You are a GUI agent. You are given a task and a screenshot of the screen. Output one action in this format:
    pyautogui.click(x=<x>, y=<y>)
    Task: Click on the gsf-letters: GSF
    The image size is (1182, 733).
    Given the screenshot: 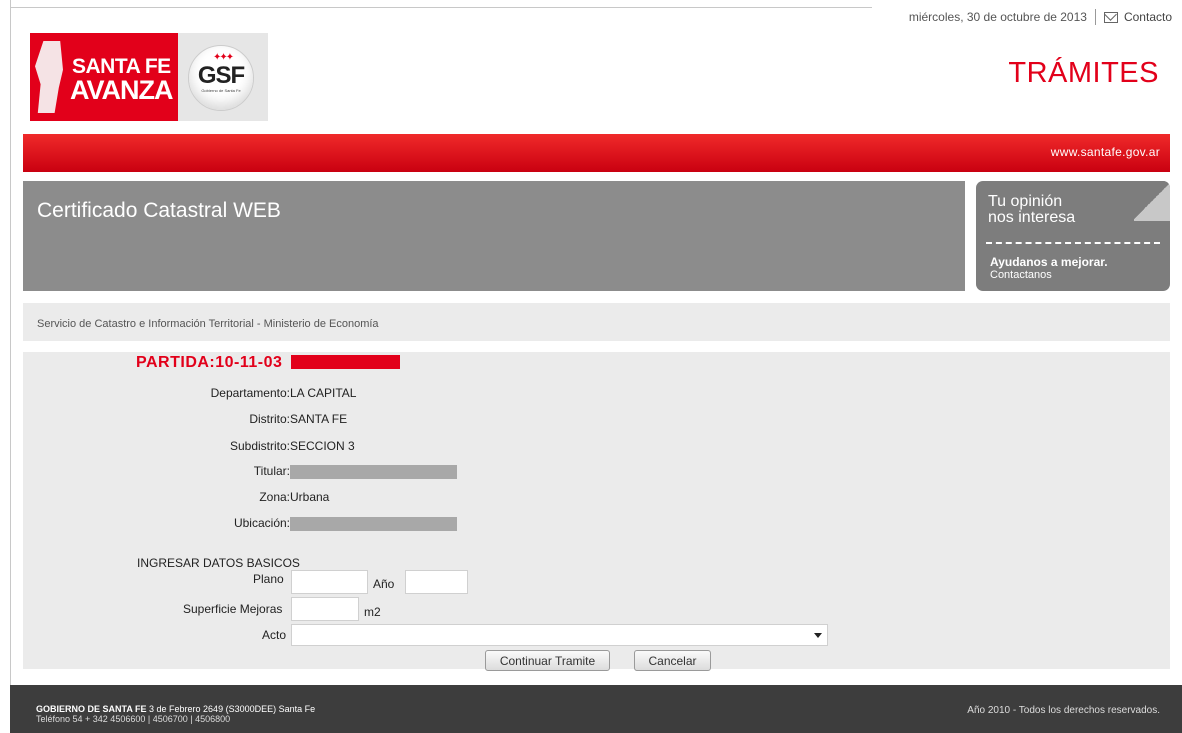 What is the action you would take?
    pyautogui.click(x=221, y=75)
    